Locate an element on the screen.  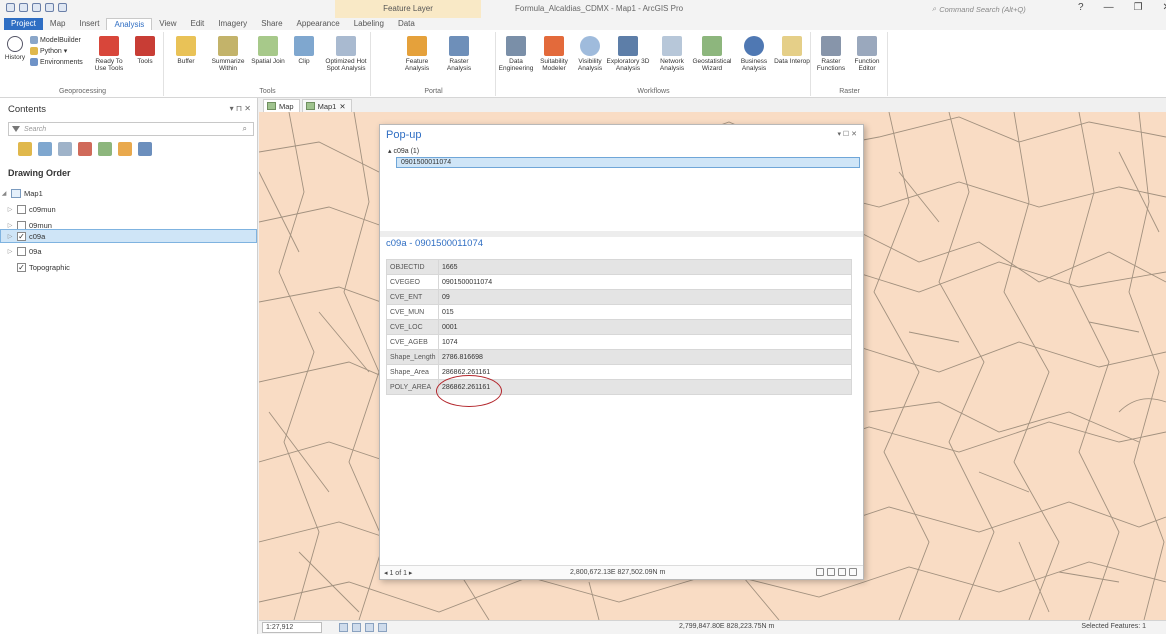
map-name: Map1 is located at coordinates (33, 193).